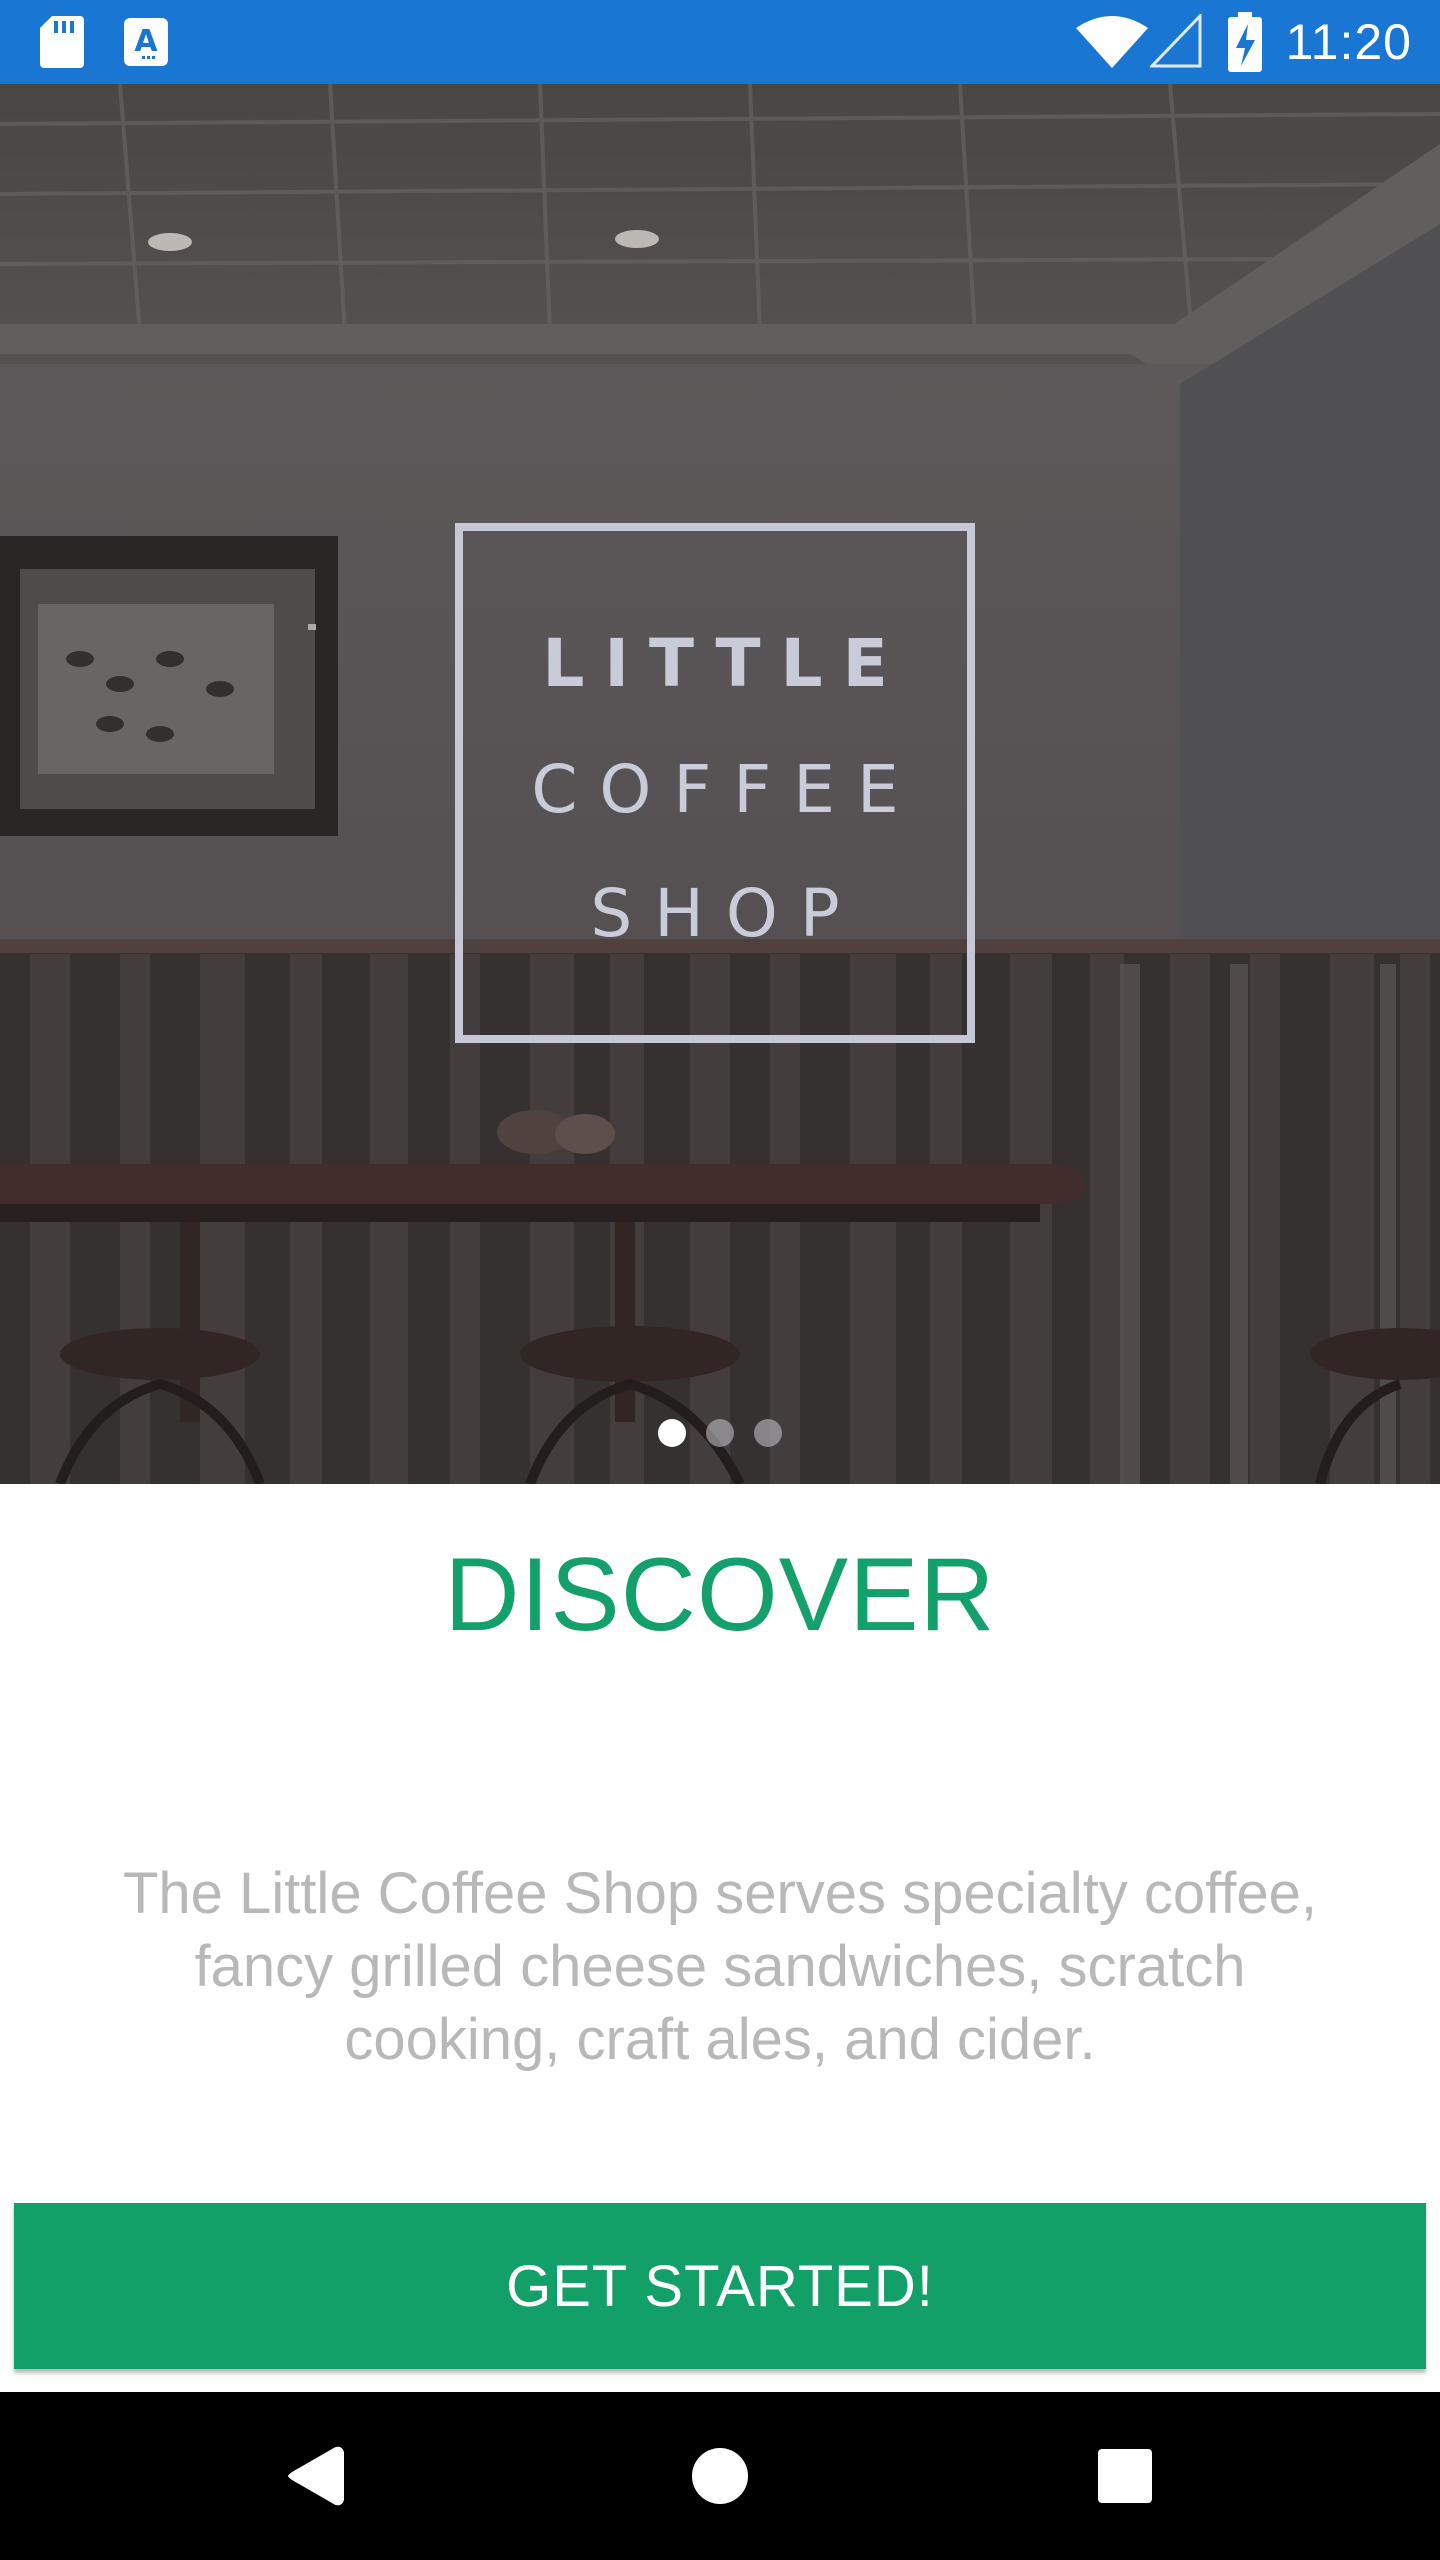  I want to click on logo-line-2: COFFEE, so click(726, 789).